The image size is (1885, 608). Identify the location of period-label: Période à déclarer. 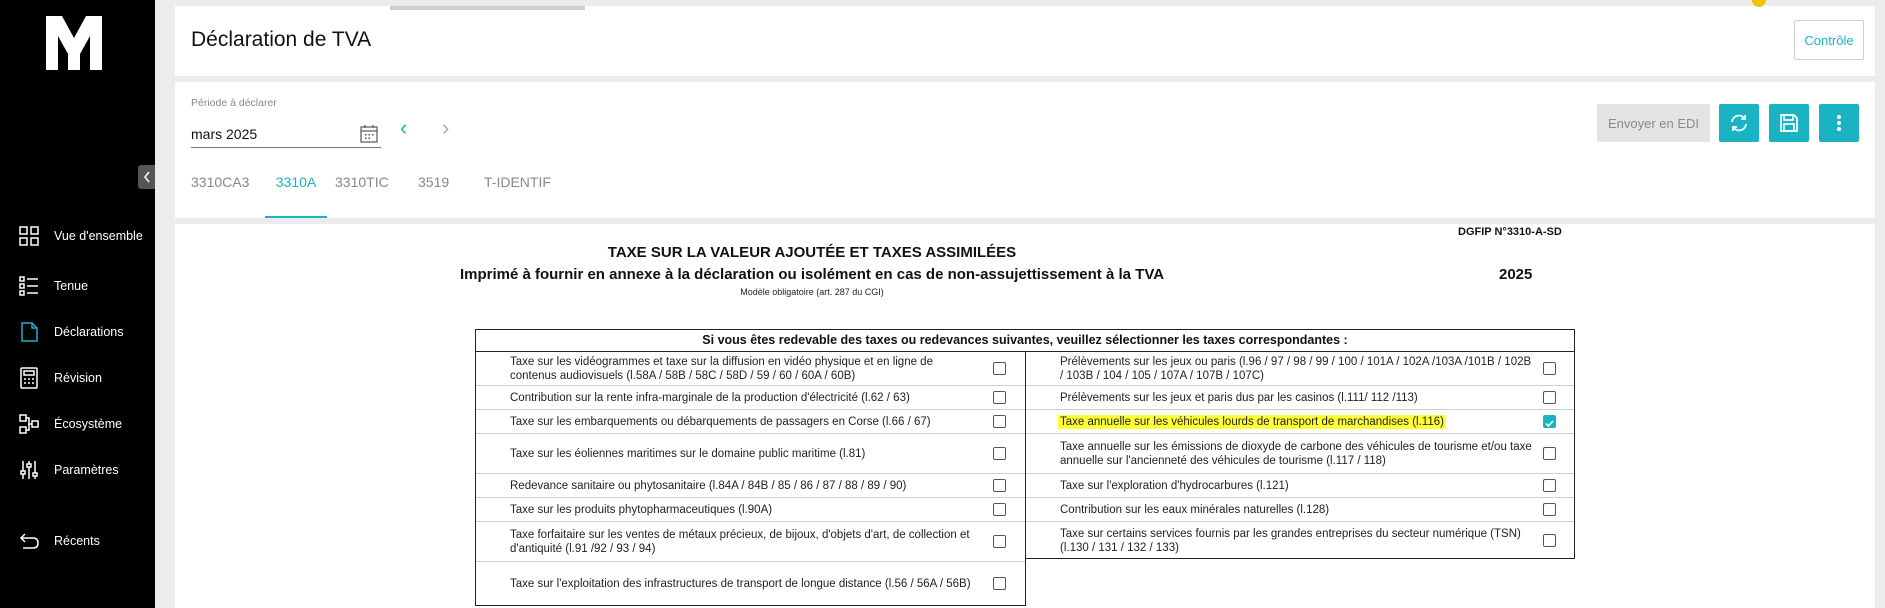
(234, 103).